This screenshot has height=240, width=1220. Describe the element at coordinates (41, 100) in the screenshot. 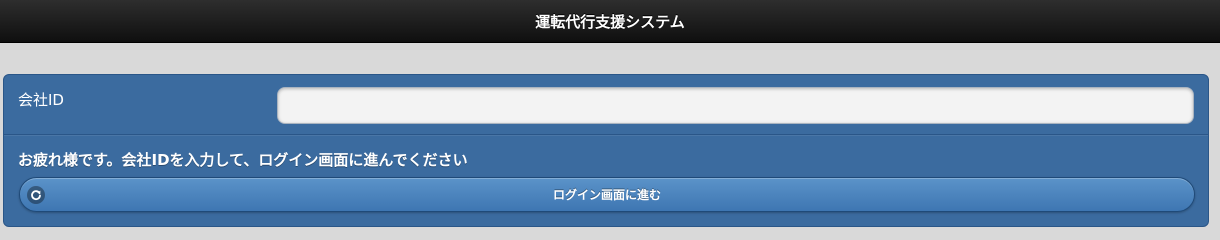

I see `company-id-label: 会社ID` at that location.